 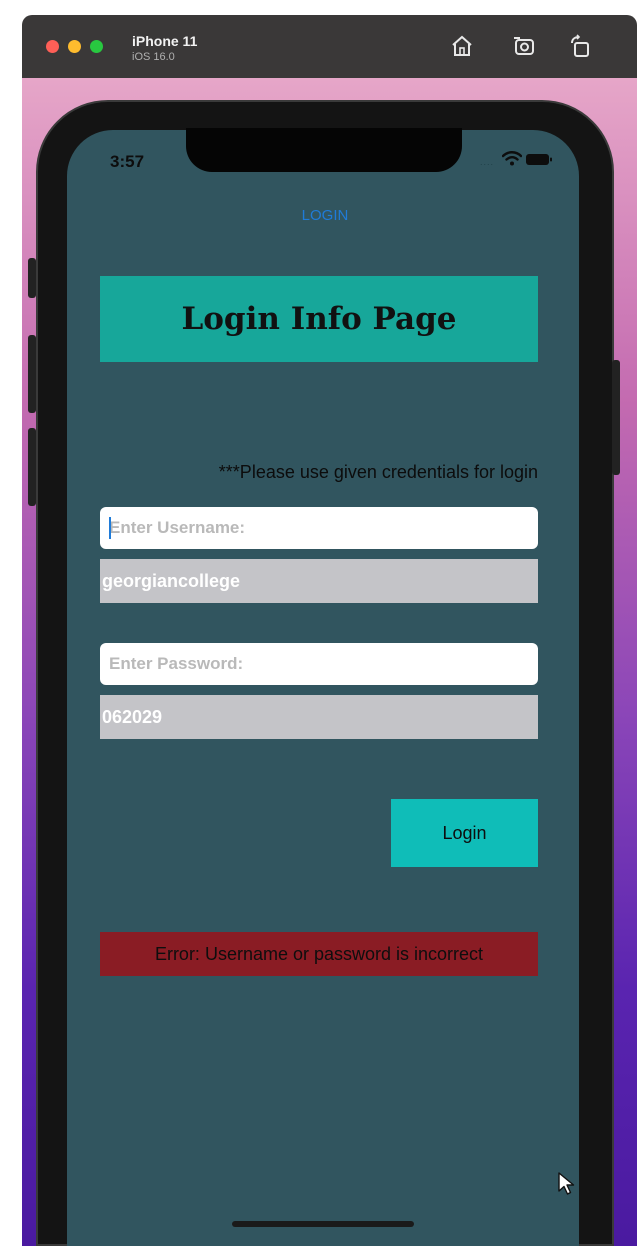 What do you see at coordinates (153, 57) in the screenshot?
I see `device-os-version: iOS 16.0` at bounding box center [153, 57].